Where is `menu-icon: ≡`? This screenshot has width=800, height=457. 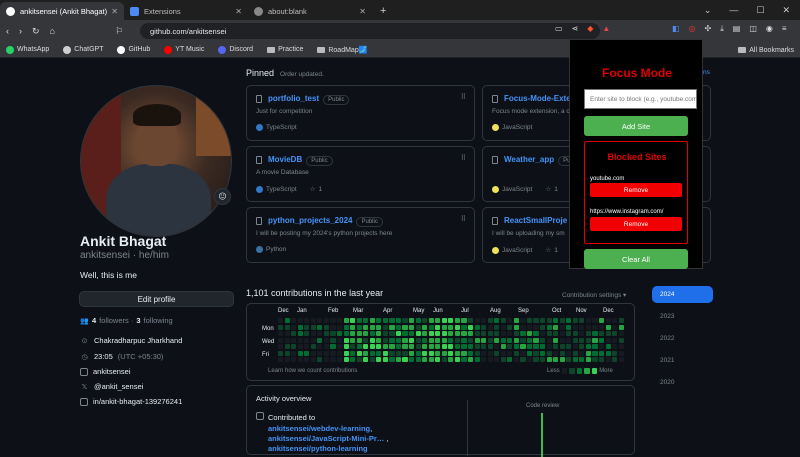 menu-icon: ≡ is located at coordinates (784, 29).